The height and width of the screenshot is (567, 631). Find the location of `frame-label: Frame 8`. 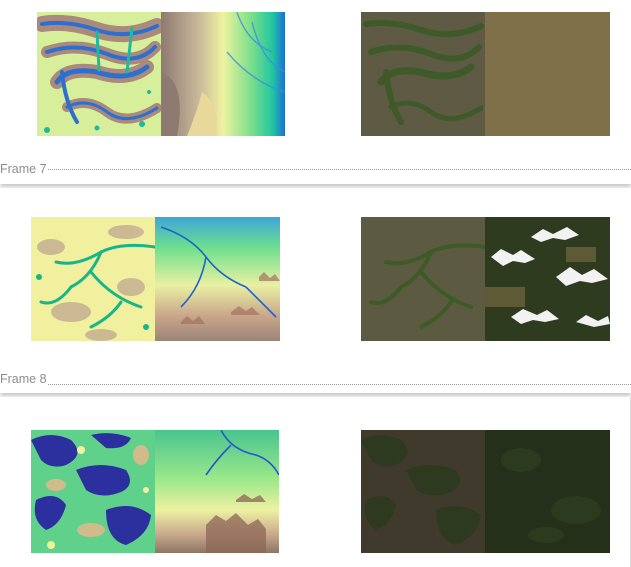

frame-label: Frame 8 is located at coordinates (24, 379).